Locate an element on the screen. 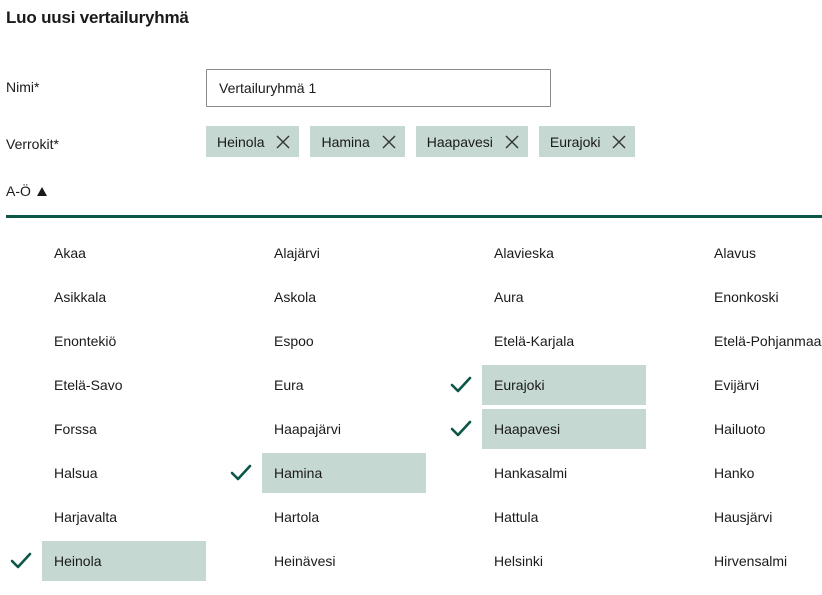  municipality-label: Haapajärvi is located at coordinates (307, 429).